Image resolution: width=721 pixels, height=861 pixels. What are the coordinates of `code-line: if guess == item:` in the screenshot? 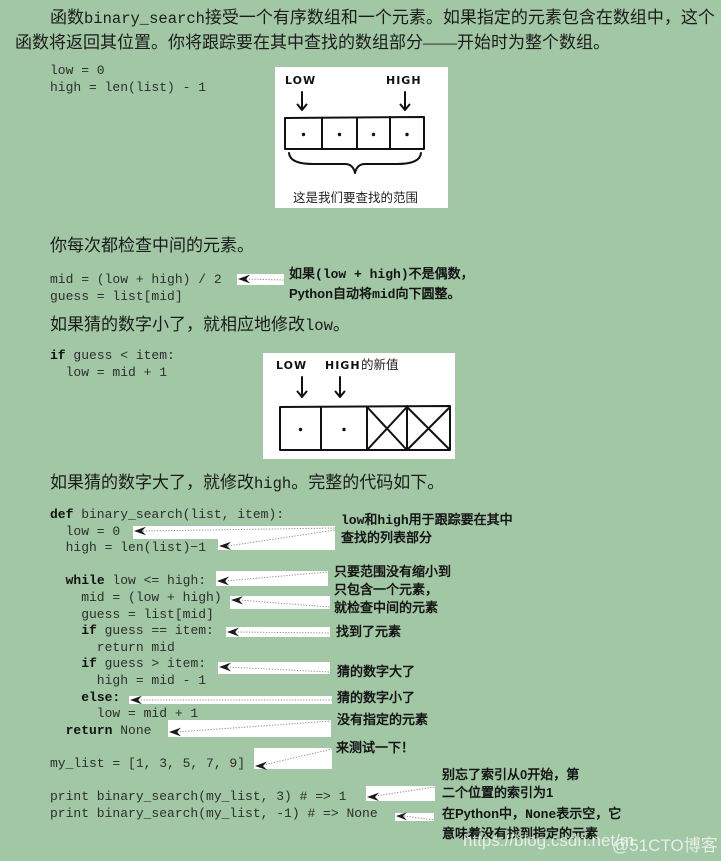 It's located at (214, 631).